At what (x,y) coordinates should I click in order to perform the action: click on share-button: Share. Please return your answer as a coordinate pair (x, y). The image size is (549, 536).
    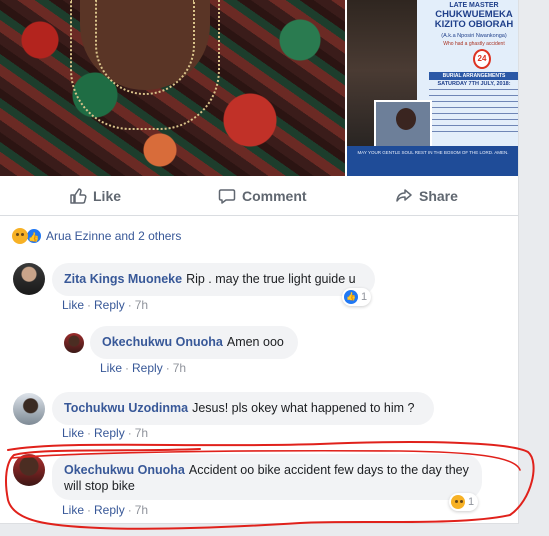
    Looking at the image, I should click on (426, 196).